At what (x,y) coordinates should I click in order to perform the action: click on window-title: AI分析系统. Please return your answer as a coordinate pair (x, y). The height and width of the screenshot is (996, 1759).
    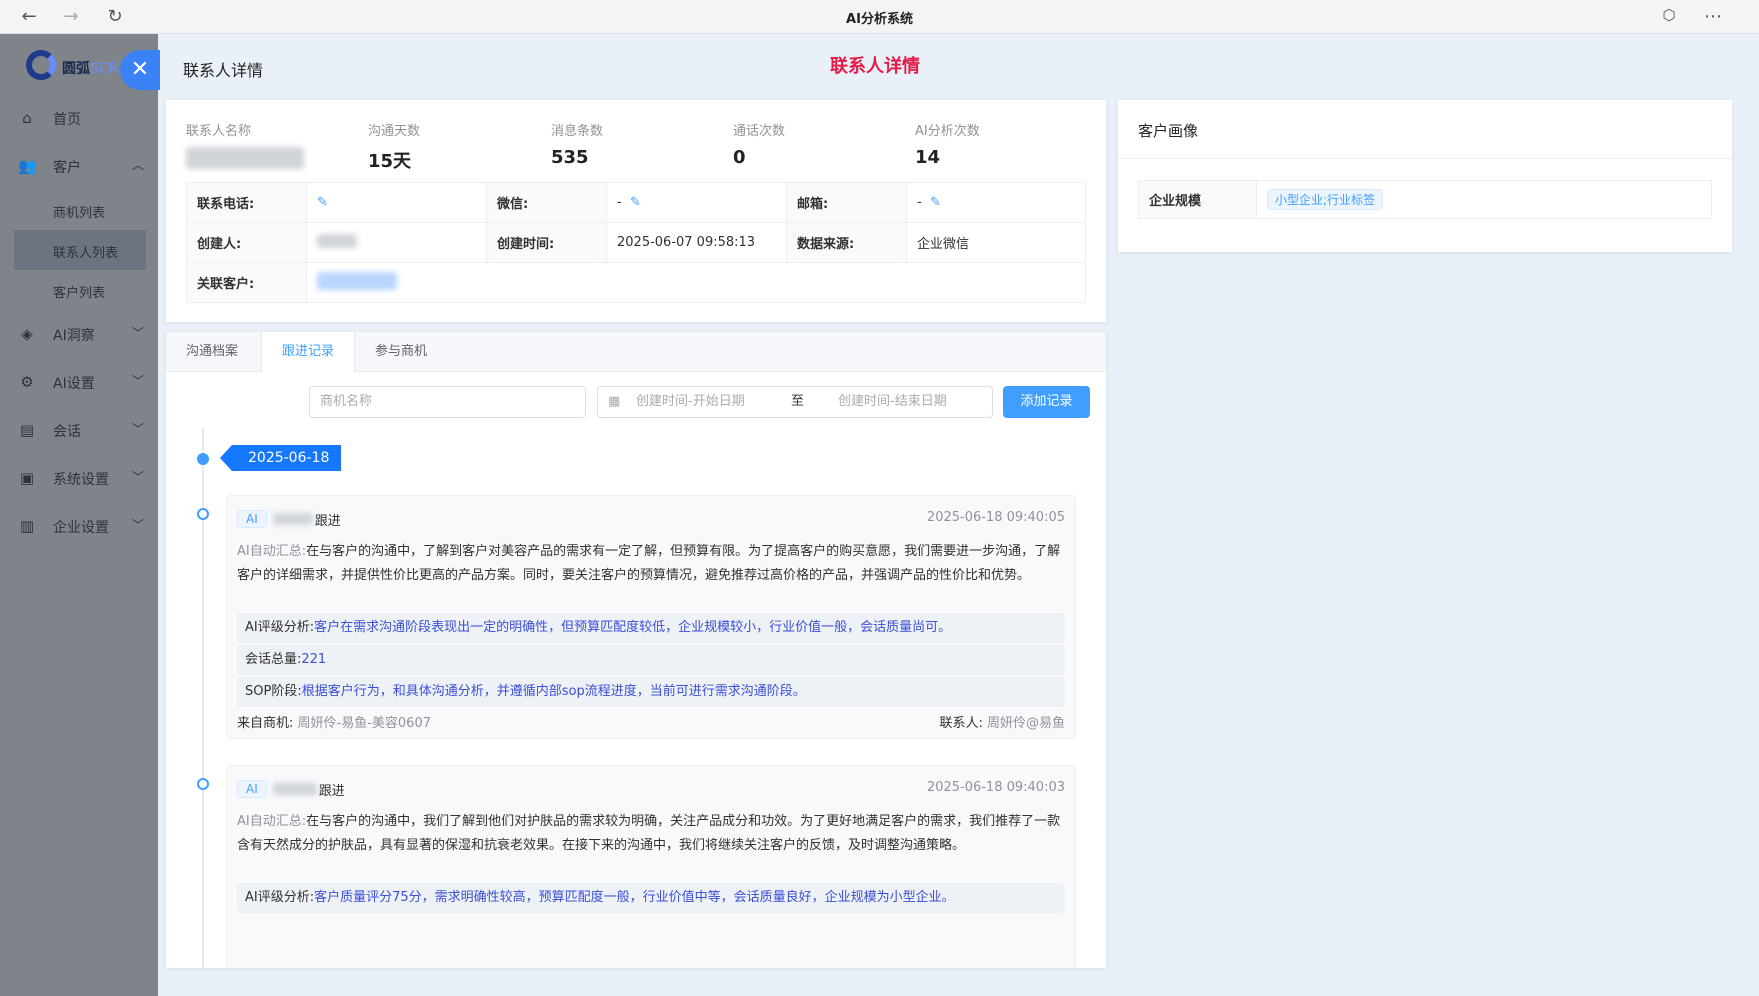
    Looking at the image, I should click on (879, 19).